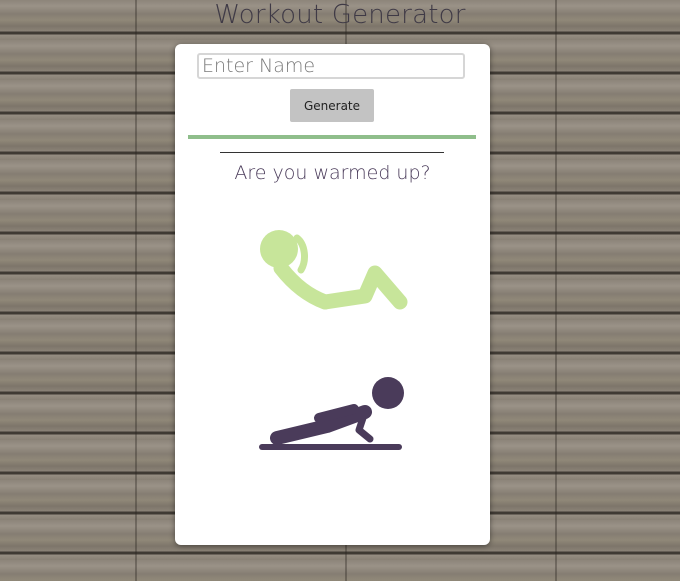  I want to click on pushup-icon, so click(331, 413).